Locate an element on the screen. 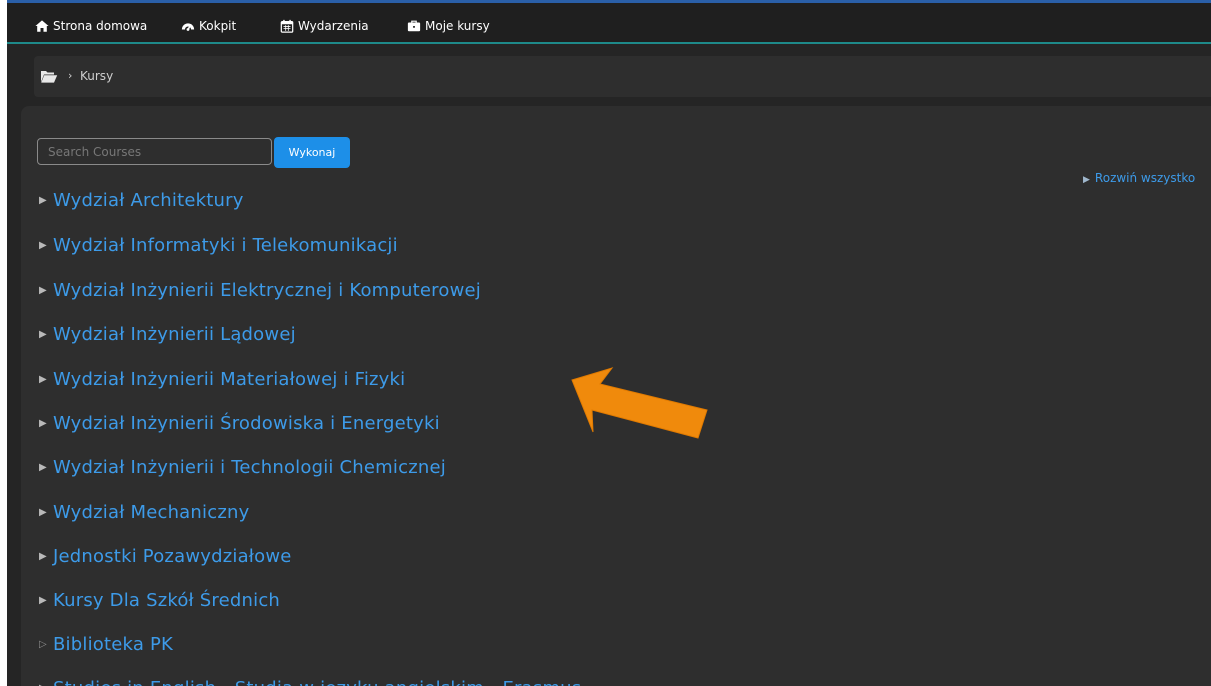 The width and height of the screenshot is (1211, 686). expand-all-link: ▶ Rozwiń wszystko is located at coordinates (1139, 179).